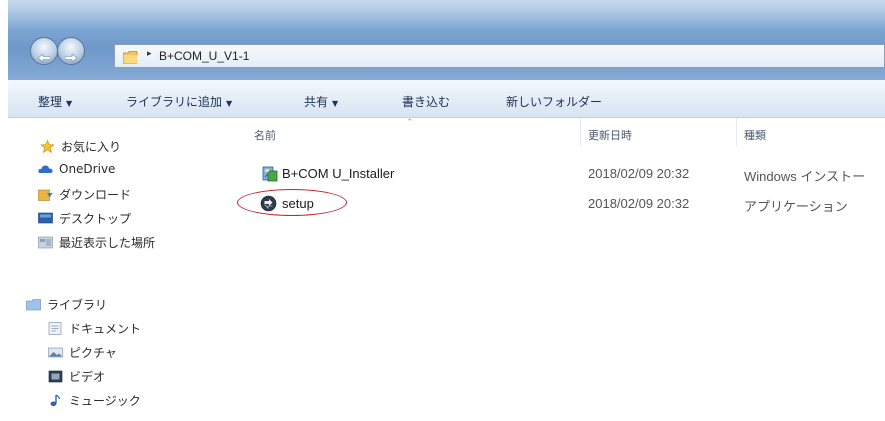  I want to click on burn-label: 書き込む, so click(426, 102).